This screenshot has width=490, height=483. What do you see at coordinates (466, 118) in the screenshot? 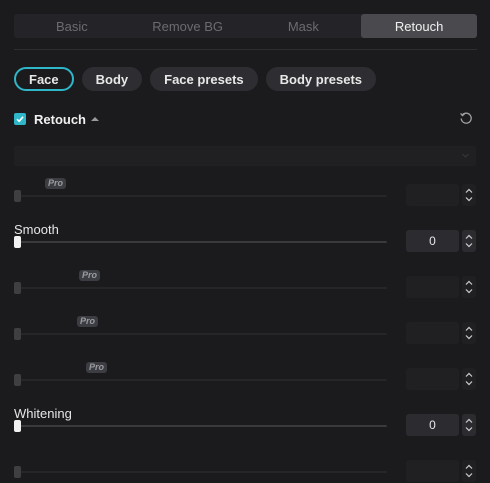
I see `reset-icon` at bounding box center [466, 118].